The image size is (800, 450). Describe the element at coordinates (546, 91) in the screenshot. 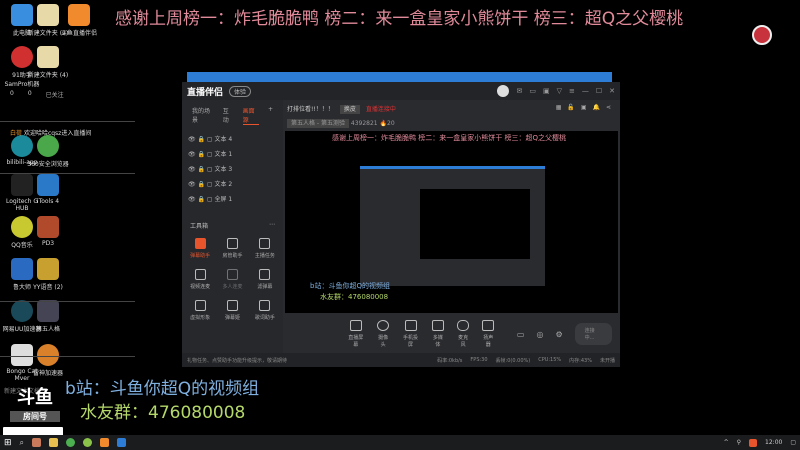

I see `skin-icon: ▣` at that location.